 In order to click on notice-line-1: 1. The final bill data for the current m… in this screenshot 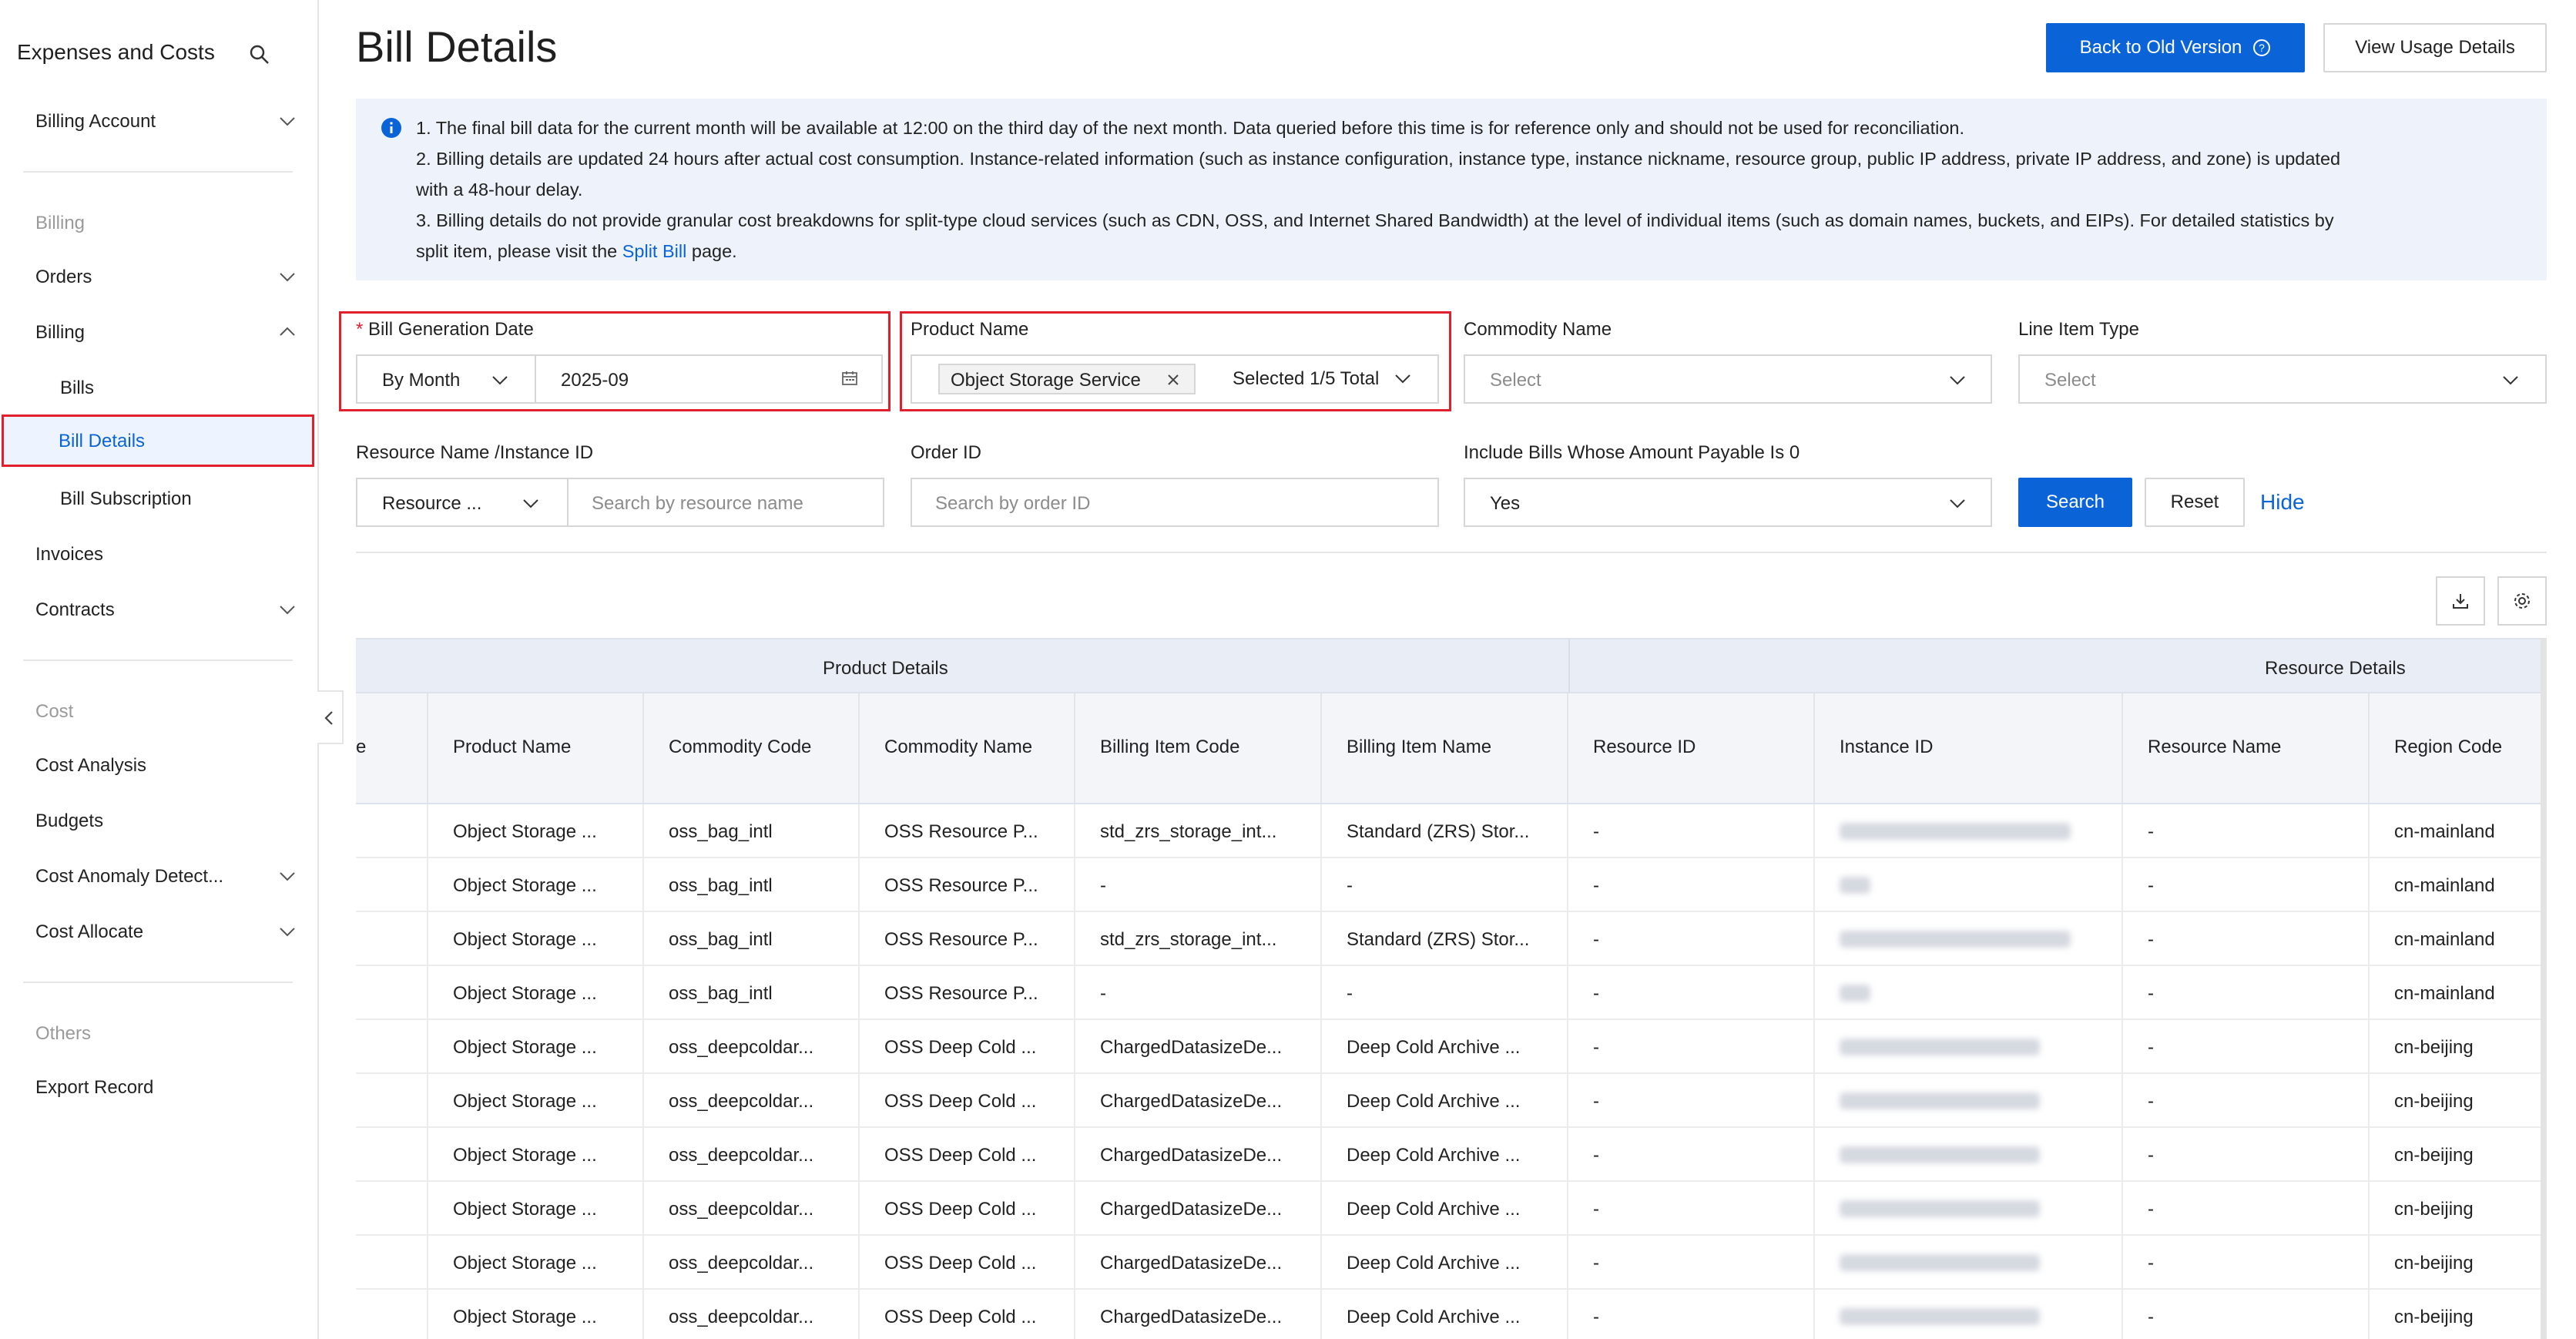, I will do `click(1190, 128)`.